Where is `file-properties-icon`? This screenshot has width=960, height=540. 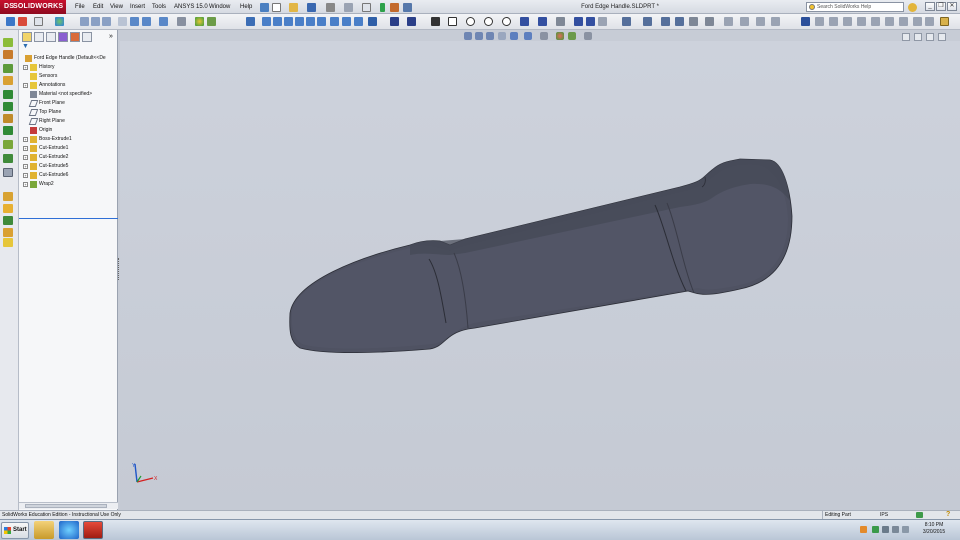
file-properties-icon is located at coordinates (394, 7).